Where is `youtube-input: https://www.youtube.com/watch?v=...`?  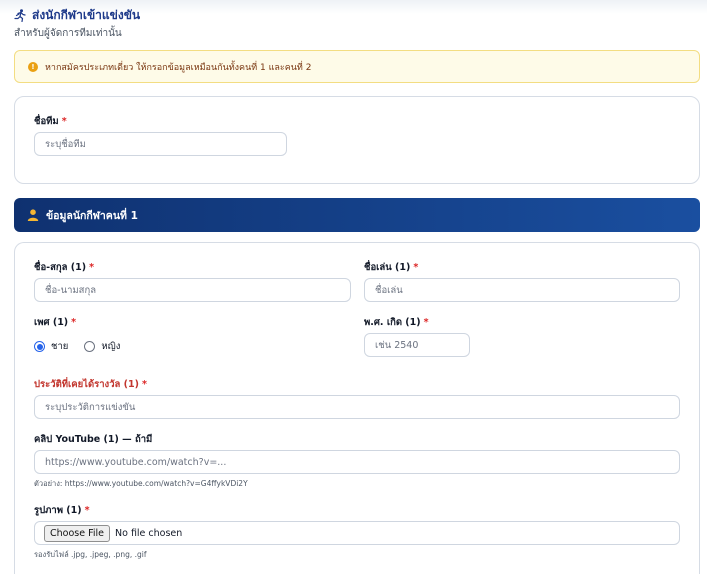 youtube-input: https://www.youtube.com/watch?v=... is located at coordinates (357, 462).